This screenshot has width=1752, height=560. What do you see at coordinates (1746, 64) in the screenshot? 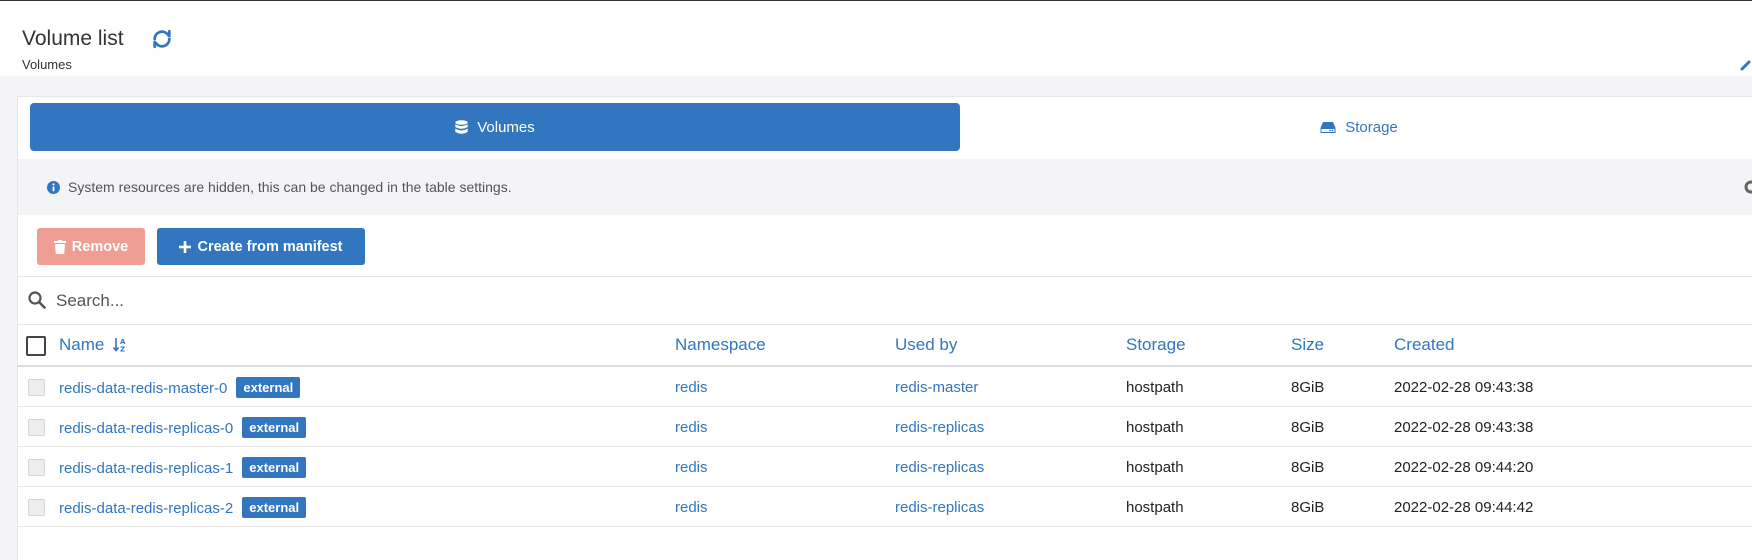
I see `wrench-icon` at bounding box center [1746, 64].